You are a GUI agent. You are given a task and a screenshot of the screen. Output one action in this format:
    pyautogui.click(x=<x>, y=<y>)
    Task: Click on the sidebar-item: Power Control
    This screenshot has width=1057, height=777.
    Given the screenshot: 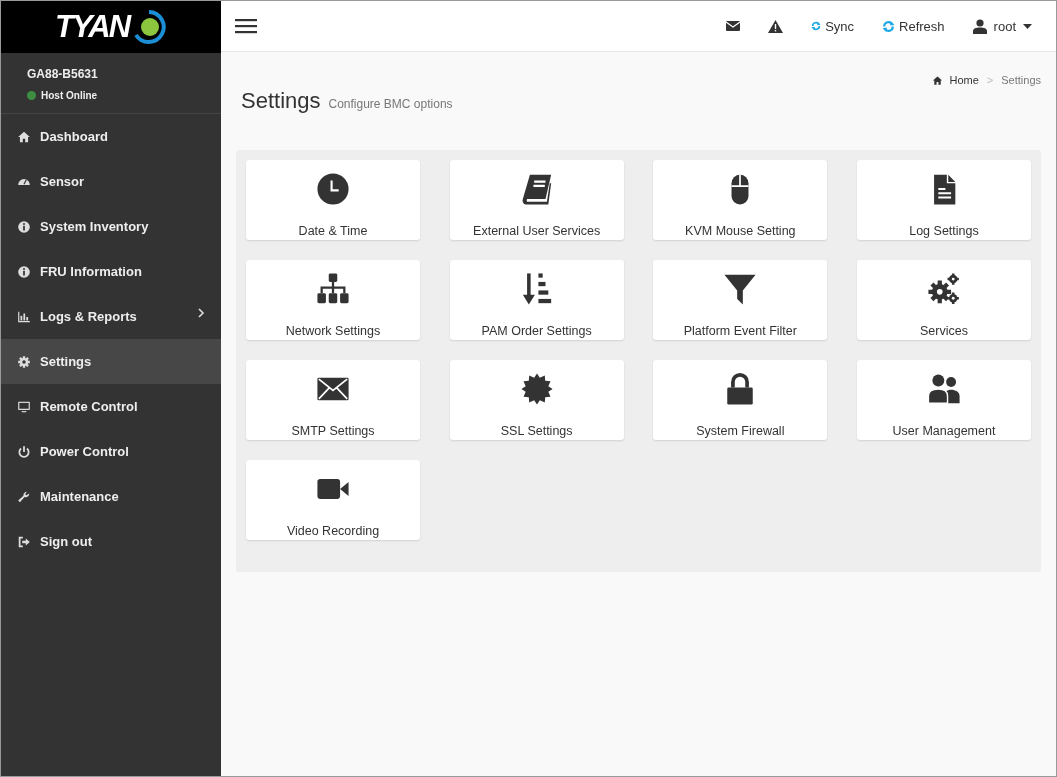 What is the action you would take?
    pyautogui.click(x=111, y=451)
    